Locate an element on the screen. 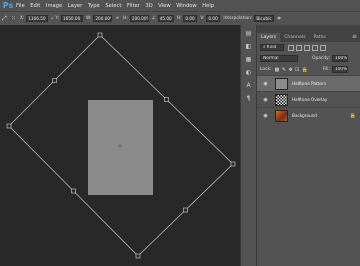  menu-select: Select is located at coordinates (113, 6).